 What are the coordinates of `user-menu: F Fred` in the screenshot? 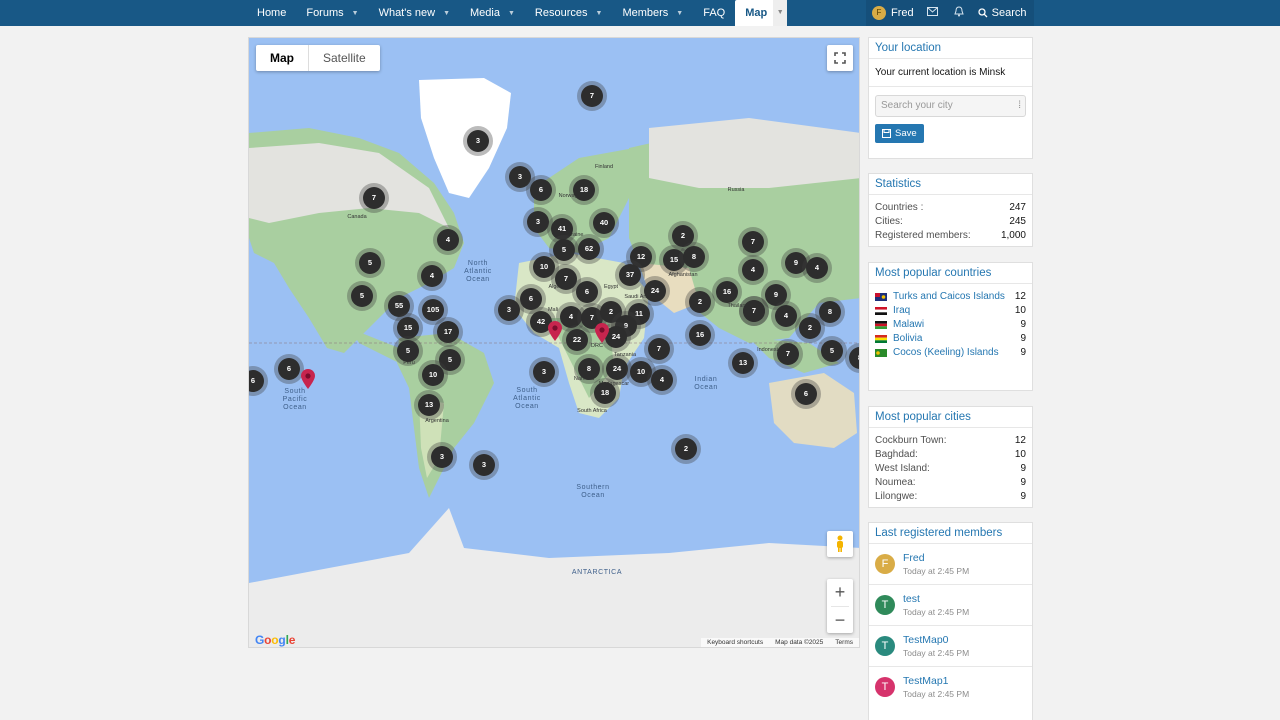 It's located at (893, 13).